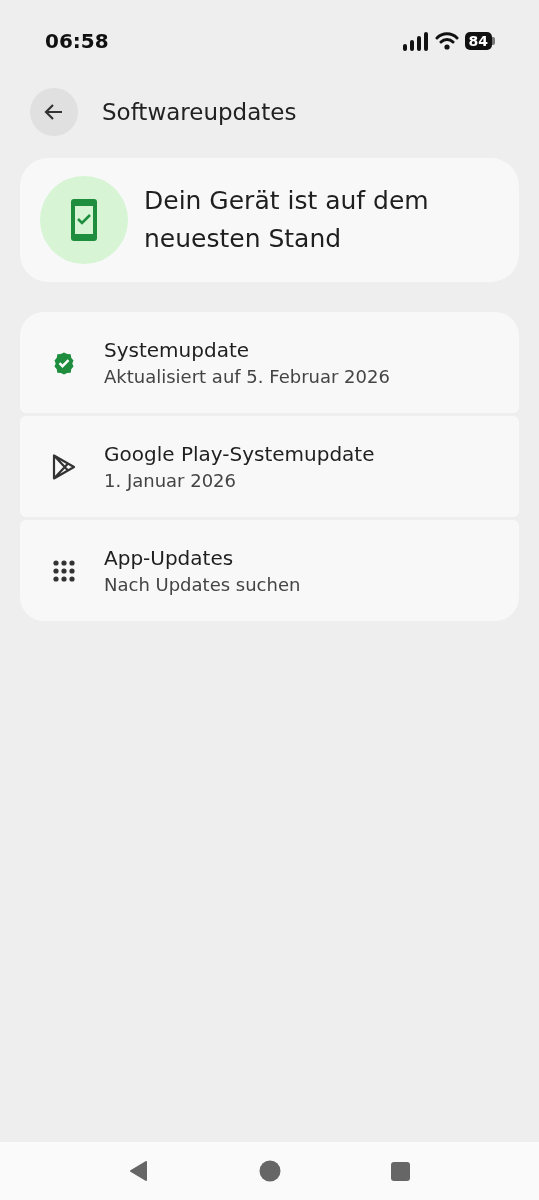 The height and width of the screenshot is (1200, 539). I want to click on row-subtitle: Nach Updates suchen, so click(202, 584).